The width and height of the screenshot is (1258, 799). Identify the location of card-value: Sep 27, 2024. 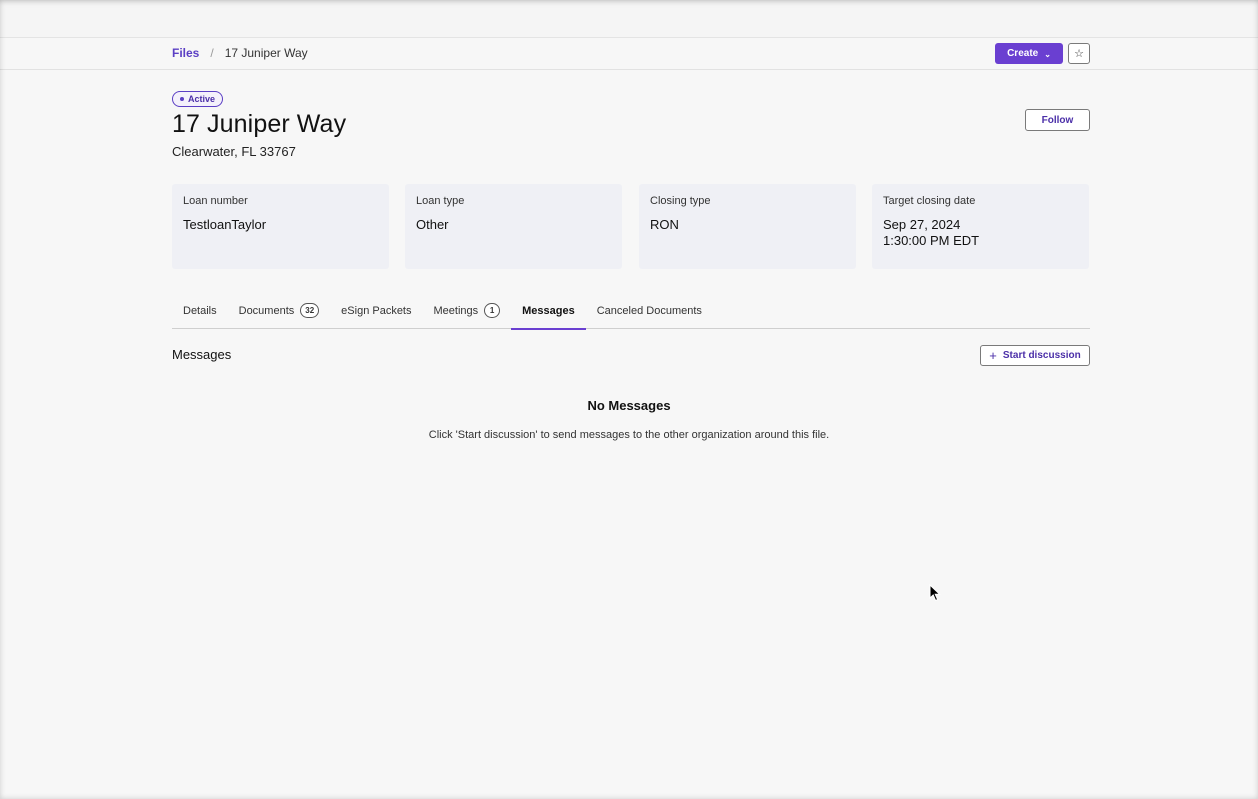
(922, 224).